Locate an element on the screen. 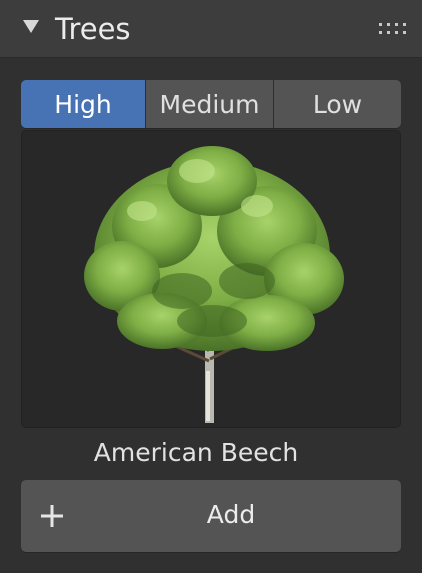  panel-header: Trees is located at coordinates (211, 29).